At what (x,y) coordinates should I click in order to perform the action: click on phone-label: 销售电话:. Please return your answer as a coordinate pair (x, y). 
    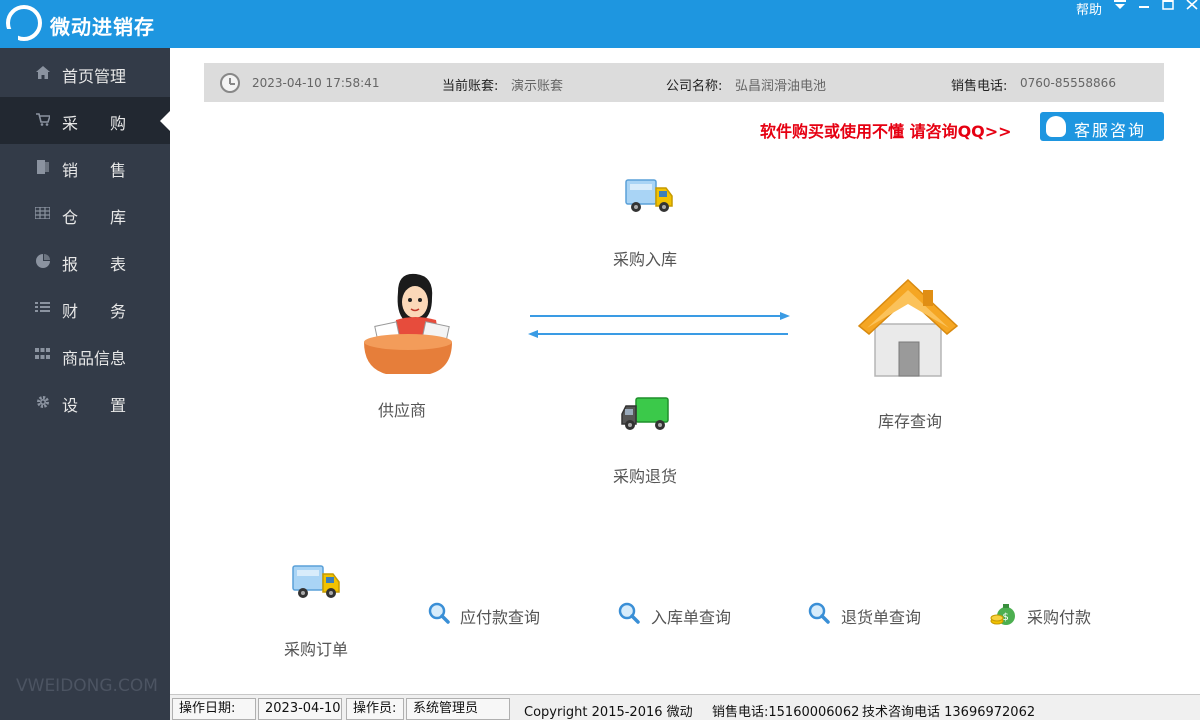
    Looking at the image, I should click on (979, 86).